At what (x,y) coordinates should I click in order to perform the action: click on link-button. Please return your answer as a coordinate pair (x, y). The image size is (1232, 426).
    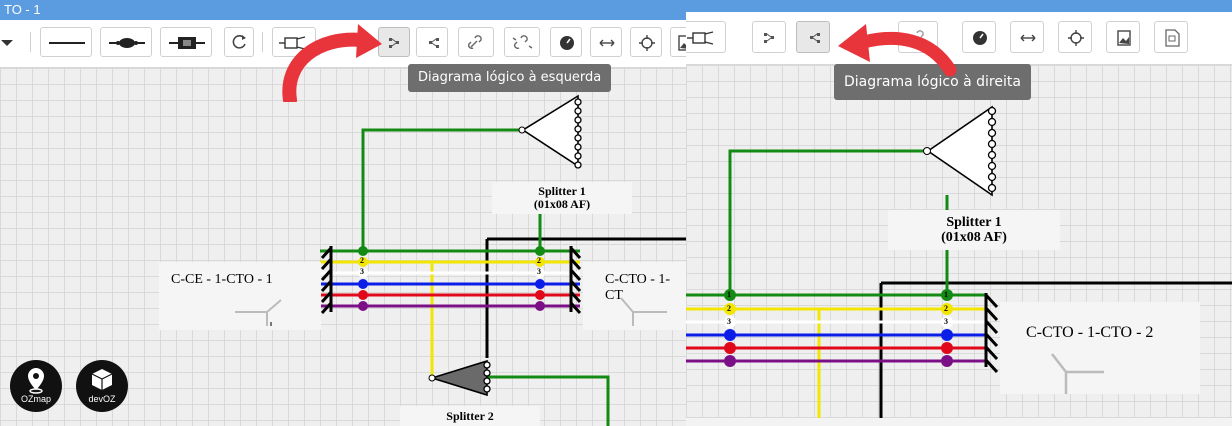
    Looking at the image, I should click on (476, 42).